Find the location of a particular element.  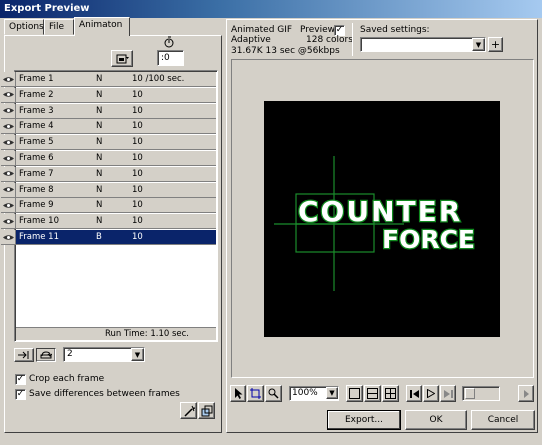

play-button is located at coordinates (431, 393).